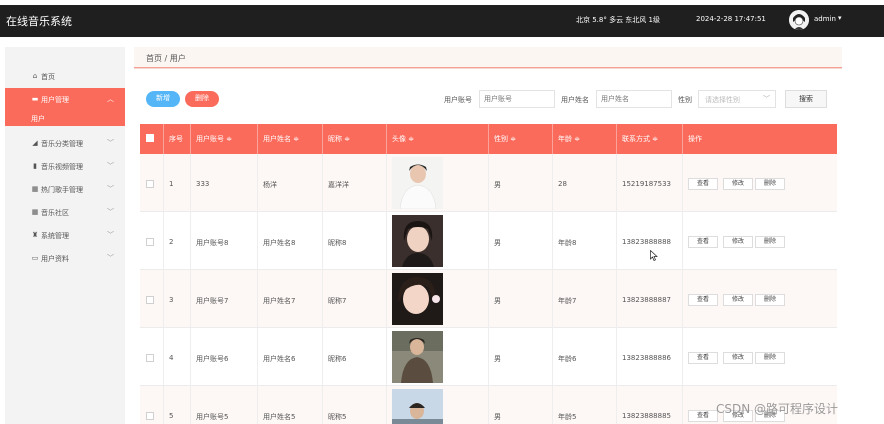 The image size is (884, 424). I want to click on cell-text: 年龄8, so click(567, 243).